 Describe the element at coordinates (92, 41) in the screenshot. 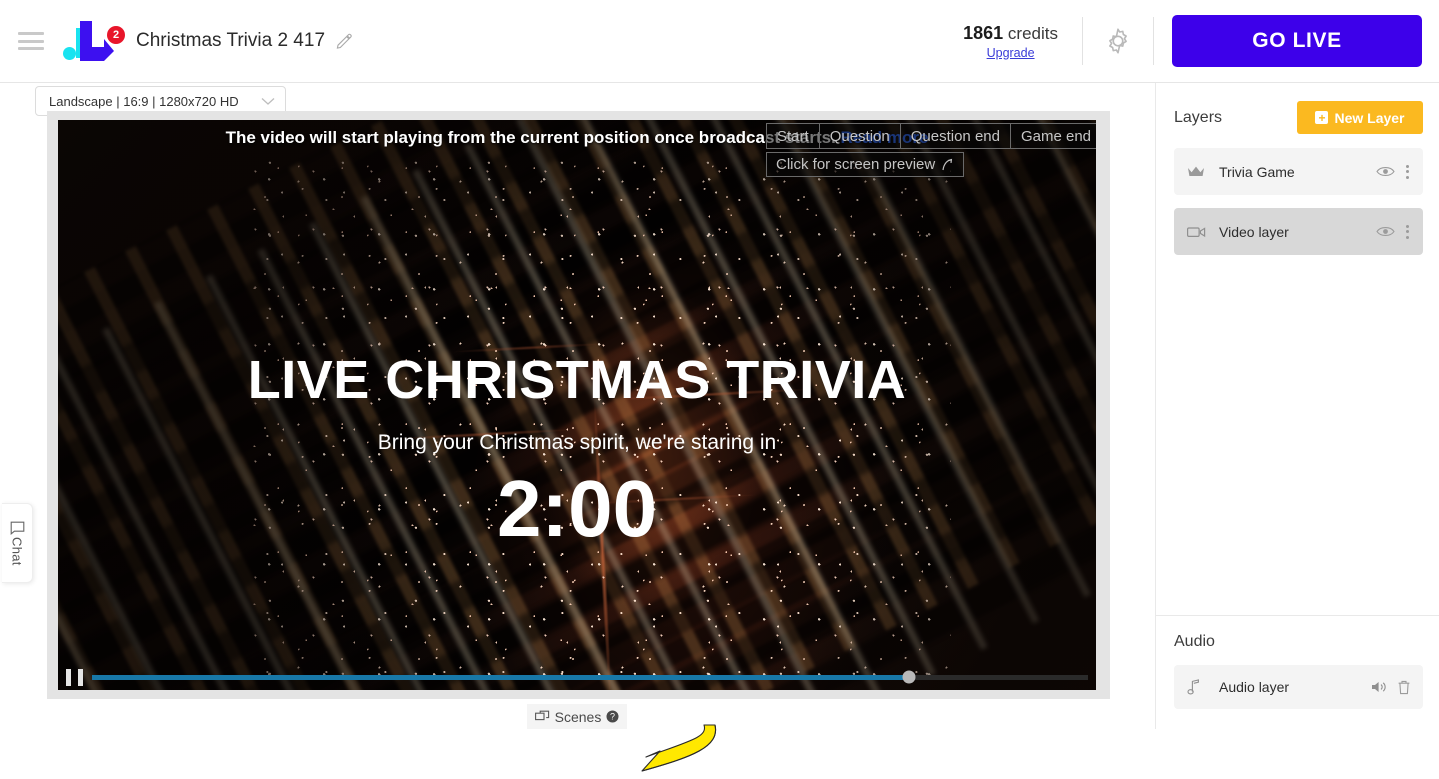

I see `app-logo: 2` at that location.